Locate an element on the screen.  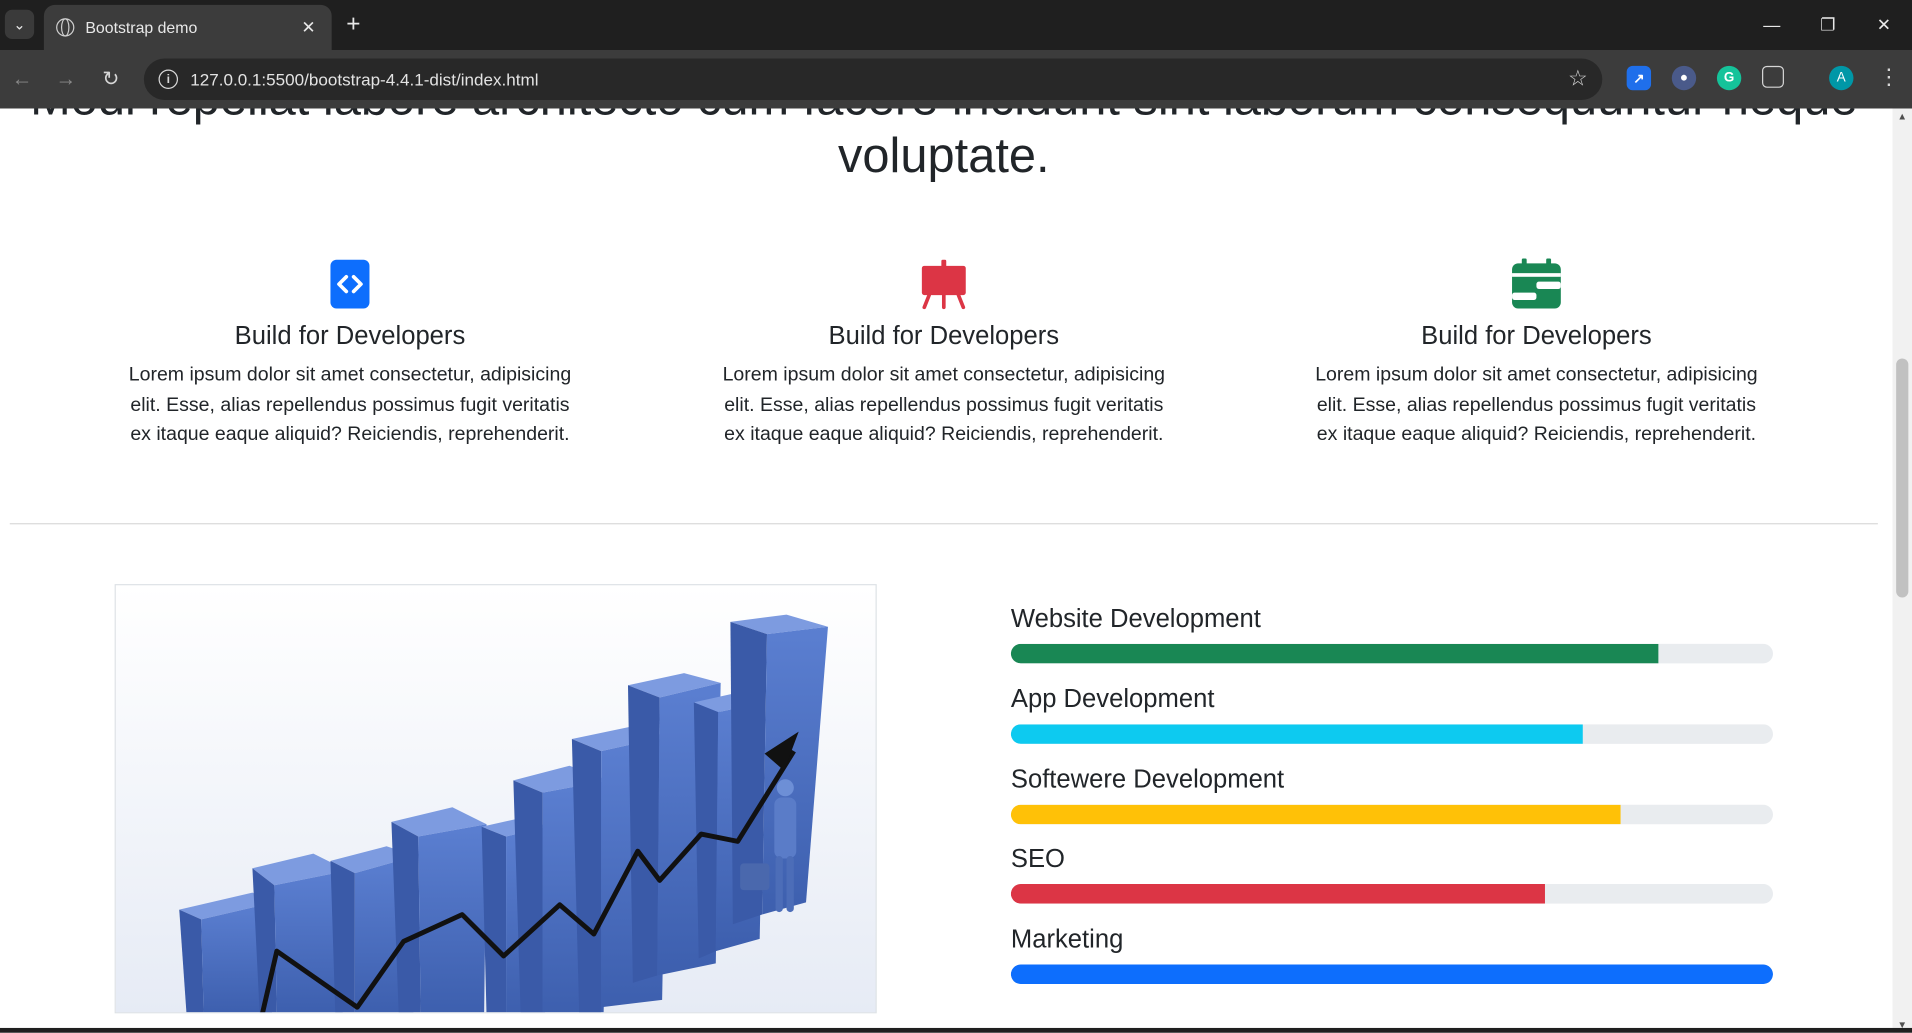
lead-text-line-2: voluptate. is located at coordinates (944, 156).